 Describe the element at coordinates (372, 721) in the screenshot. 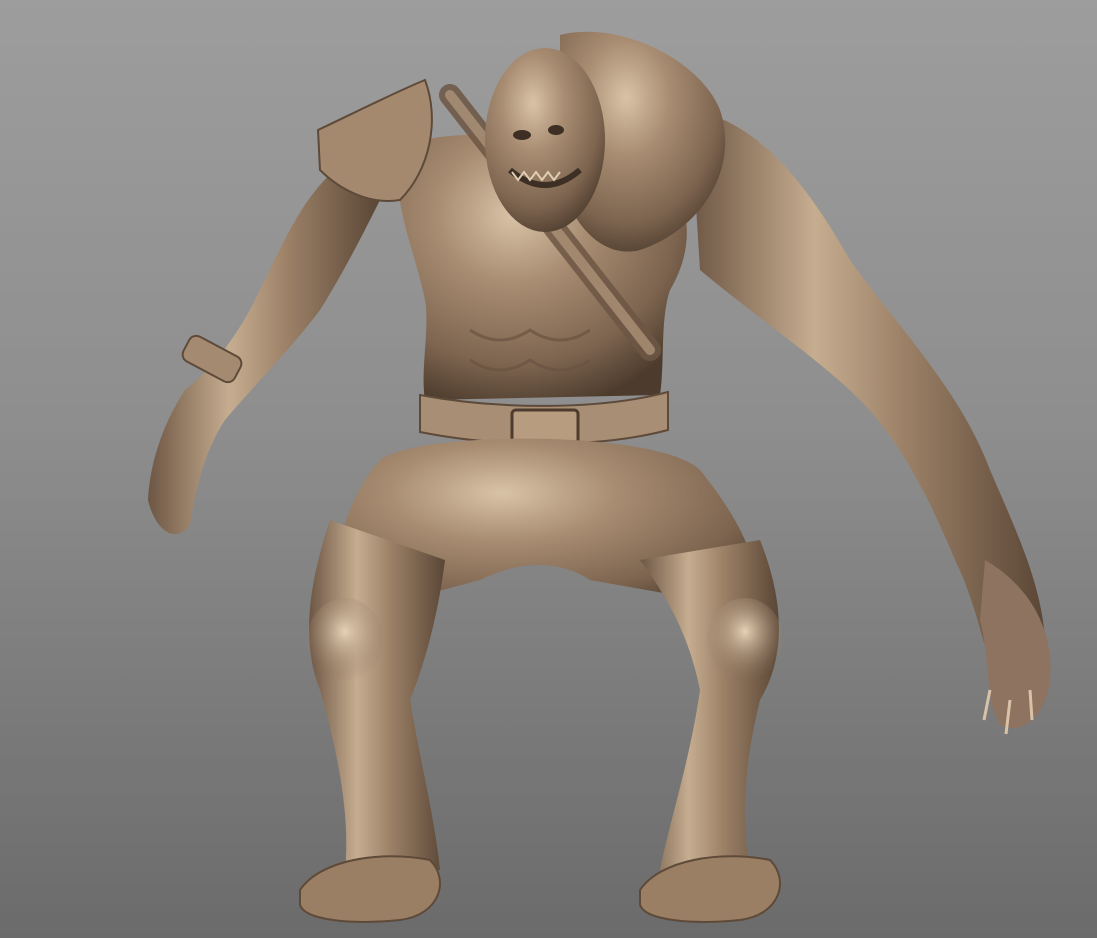

I see `left-leg` at that location.